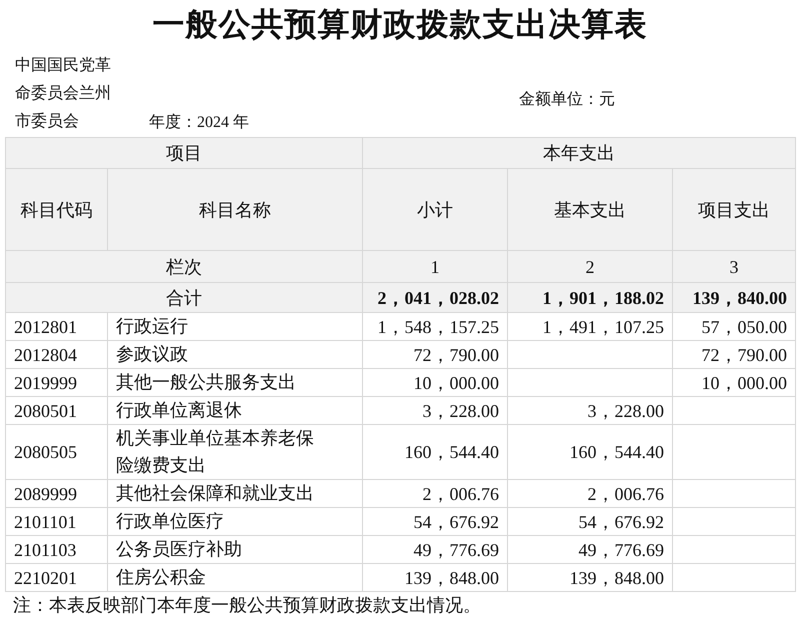  What do you see at coordinates (734, 209) in the screenshot?
I see `header-cell: 项目支出` at bounding box center [734, 209].